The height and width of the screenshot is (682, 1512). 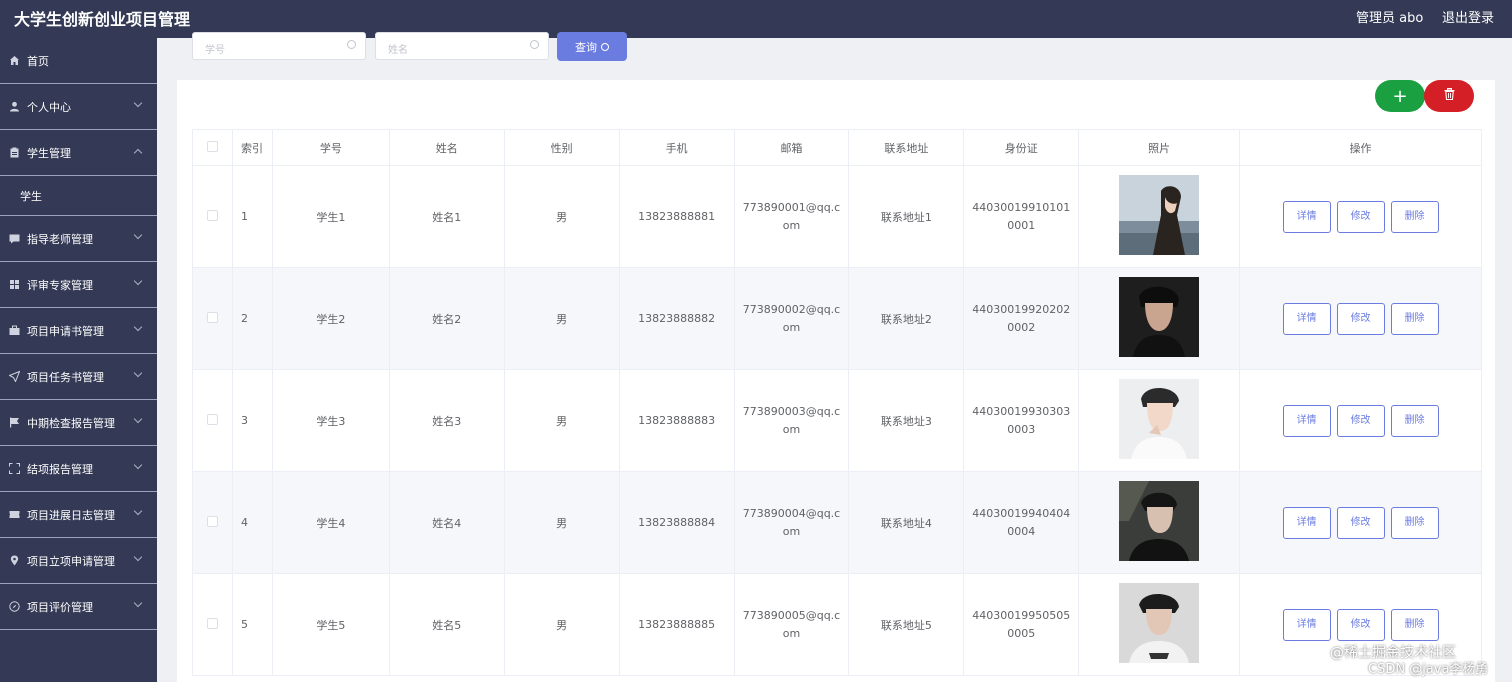 I want to click on home-icon, so click(x=14, y=61).